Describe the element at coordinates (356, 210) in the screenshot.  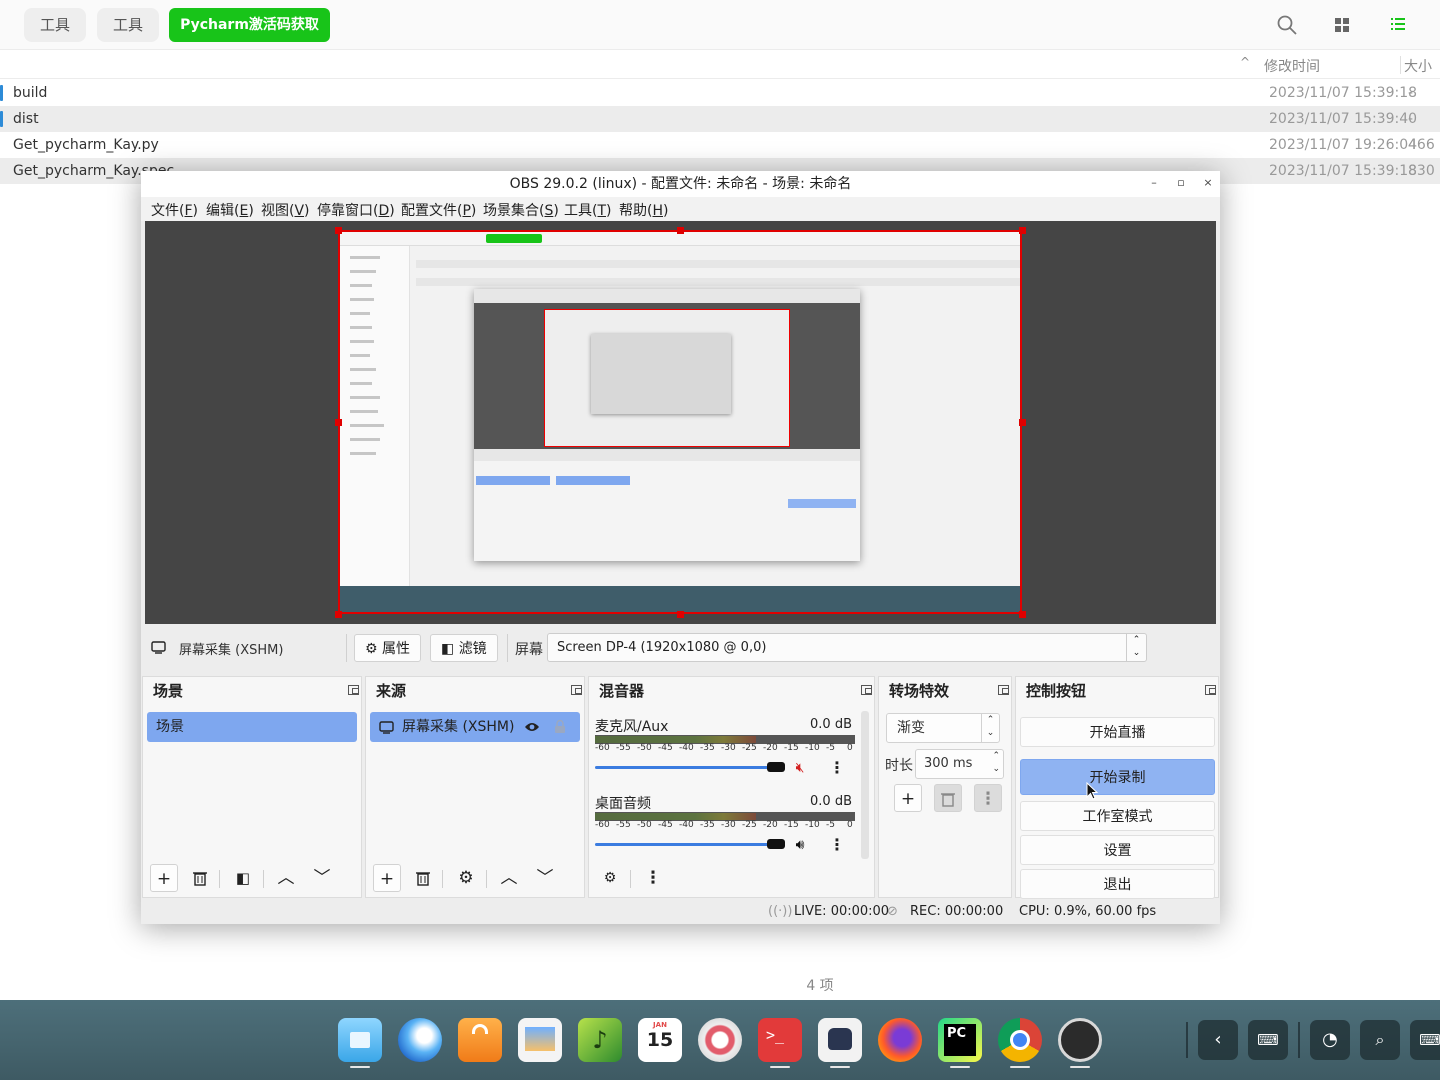
I see `menu-docks: 停靠窗口(D)` at that location.